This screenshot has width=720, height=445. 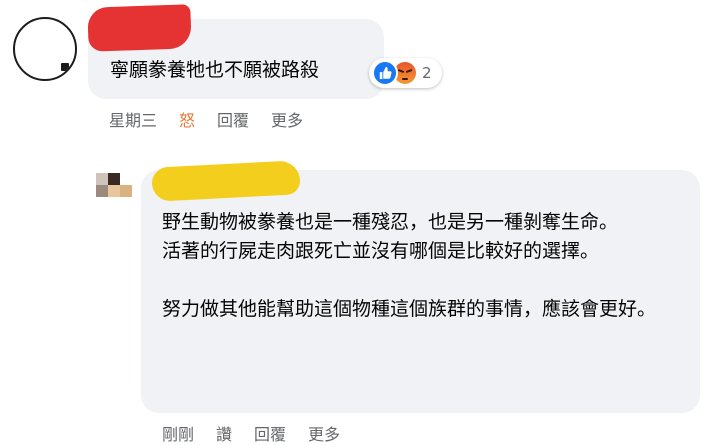 I want to click on redacted-name, so click(x=139, y=28).